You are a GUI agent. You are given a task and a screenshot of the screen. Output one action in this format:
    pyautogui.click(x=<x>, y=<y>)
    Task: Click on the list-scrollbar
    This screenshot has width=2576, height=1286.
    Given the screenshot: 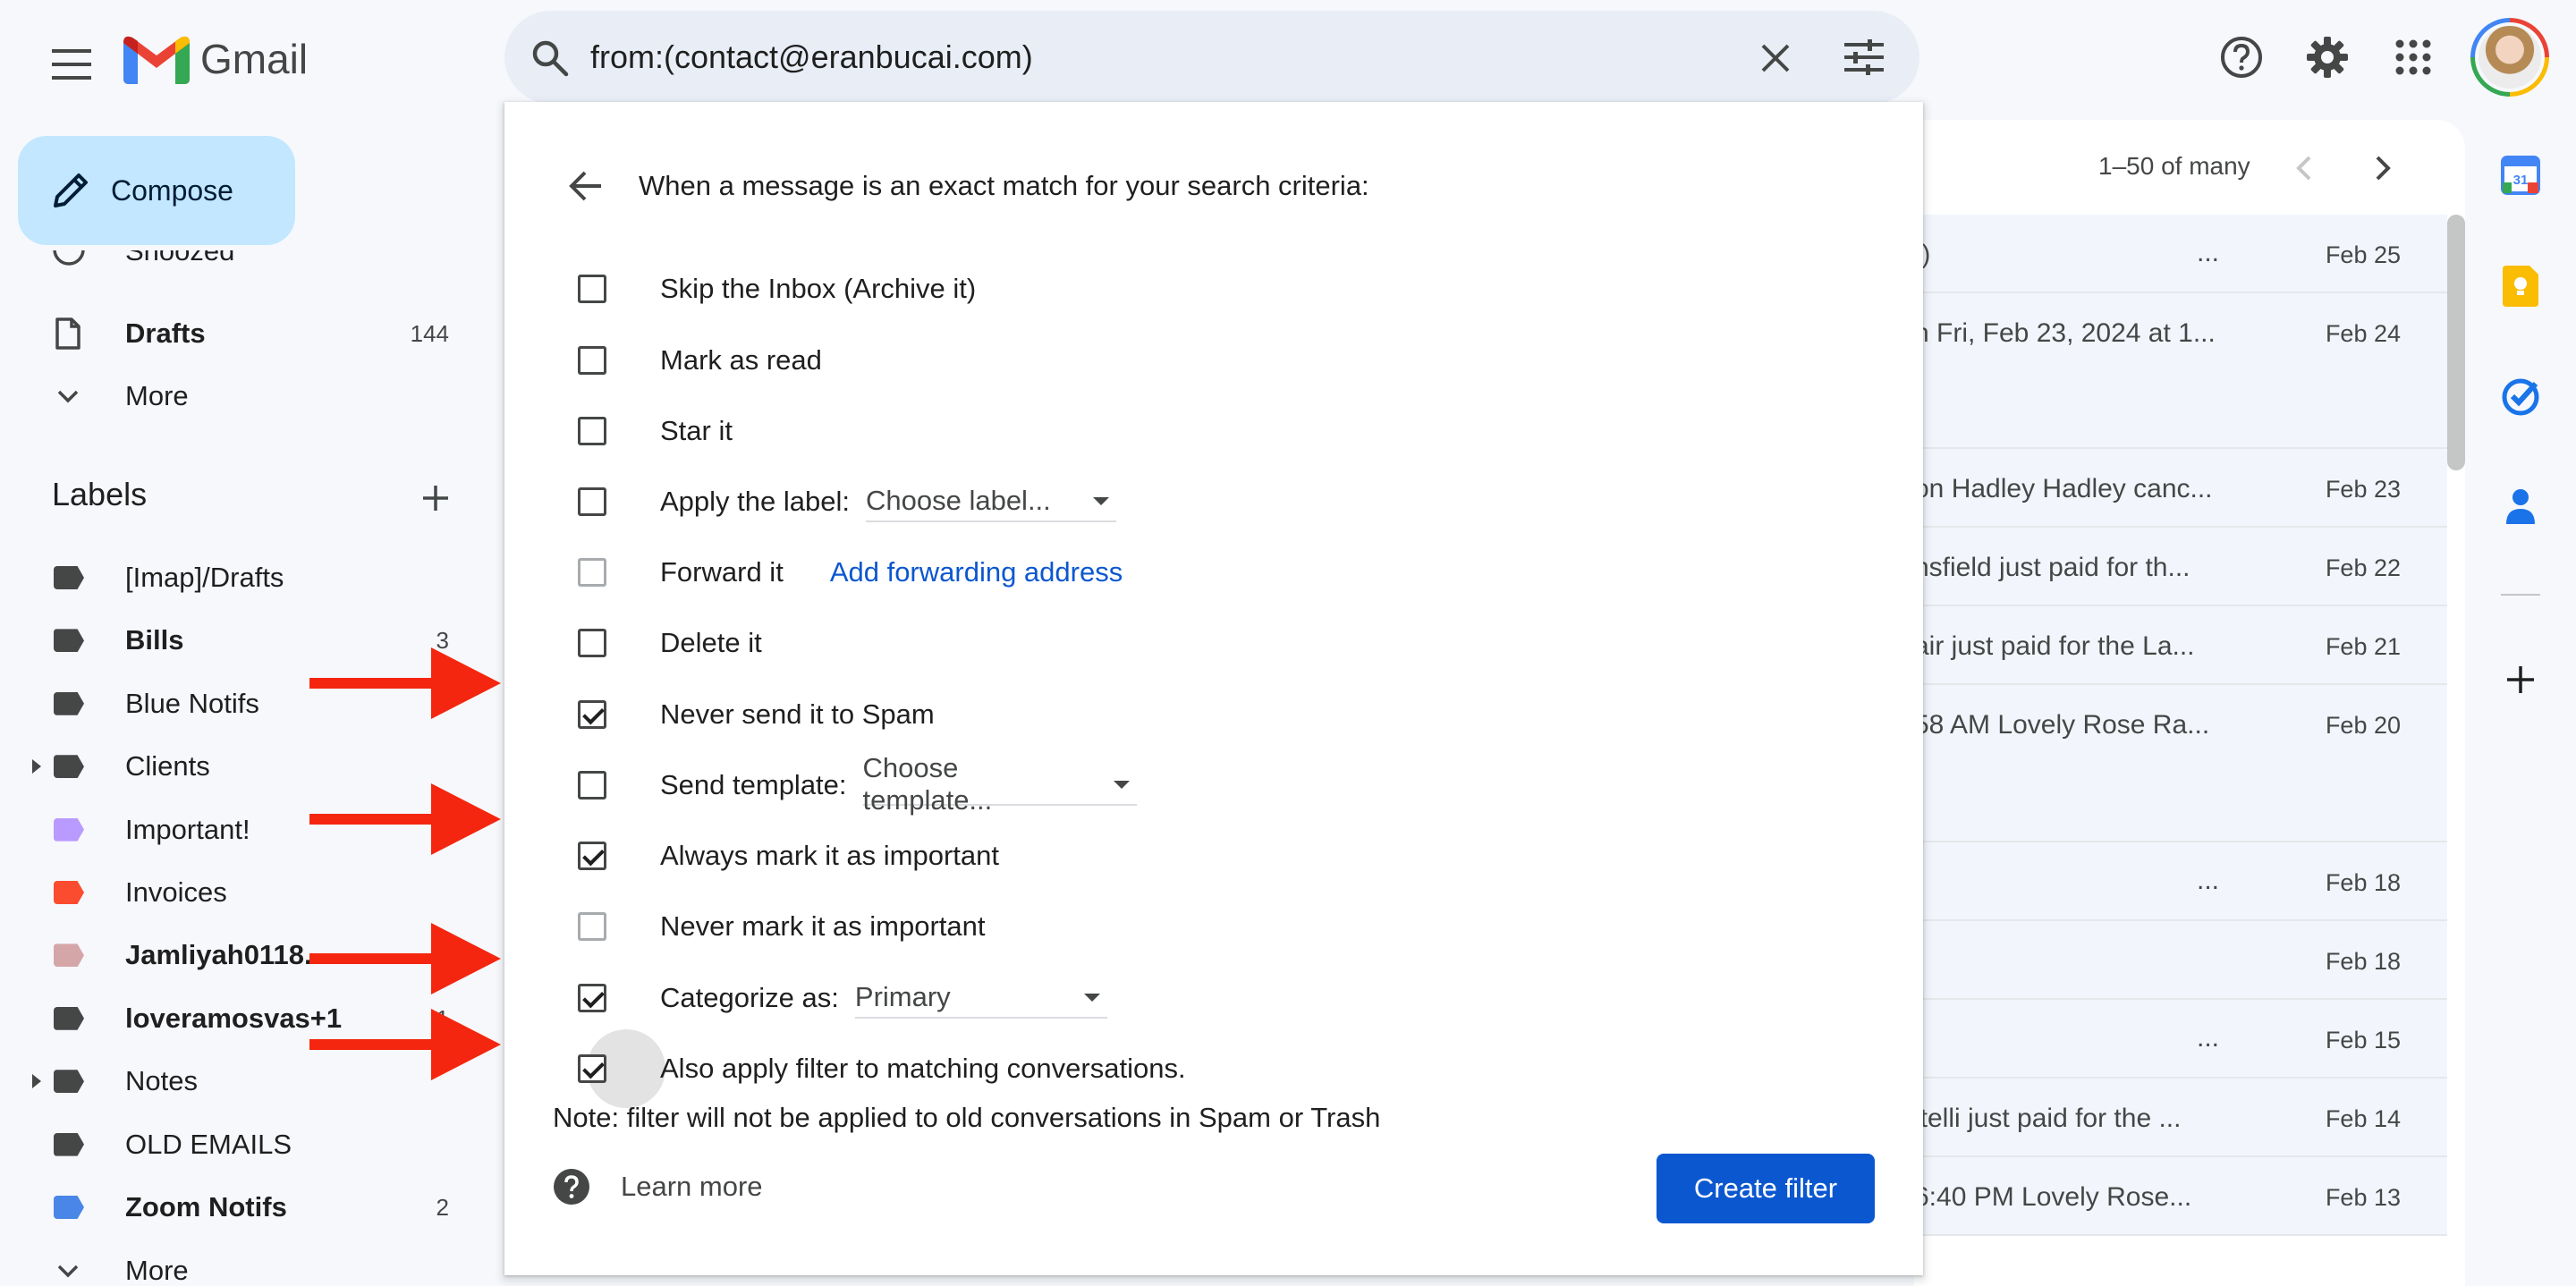 What is the action you would take?
    pyautogui.click(x=2456, y=342)
    